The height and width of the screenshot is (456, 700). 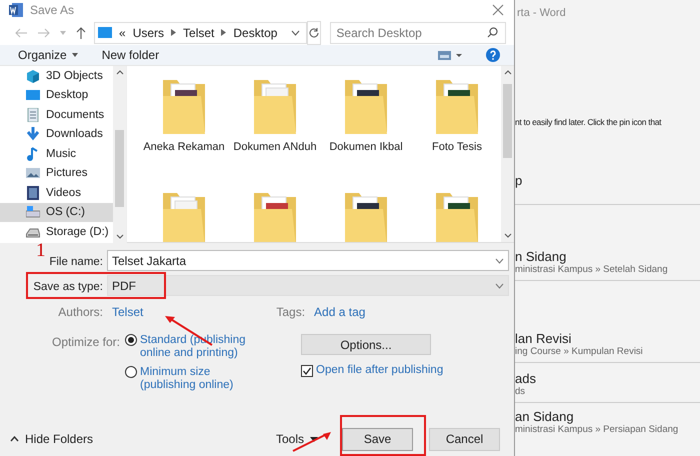 I want to click on breadcrumb-item: Telset, so click(x=198, y=33).